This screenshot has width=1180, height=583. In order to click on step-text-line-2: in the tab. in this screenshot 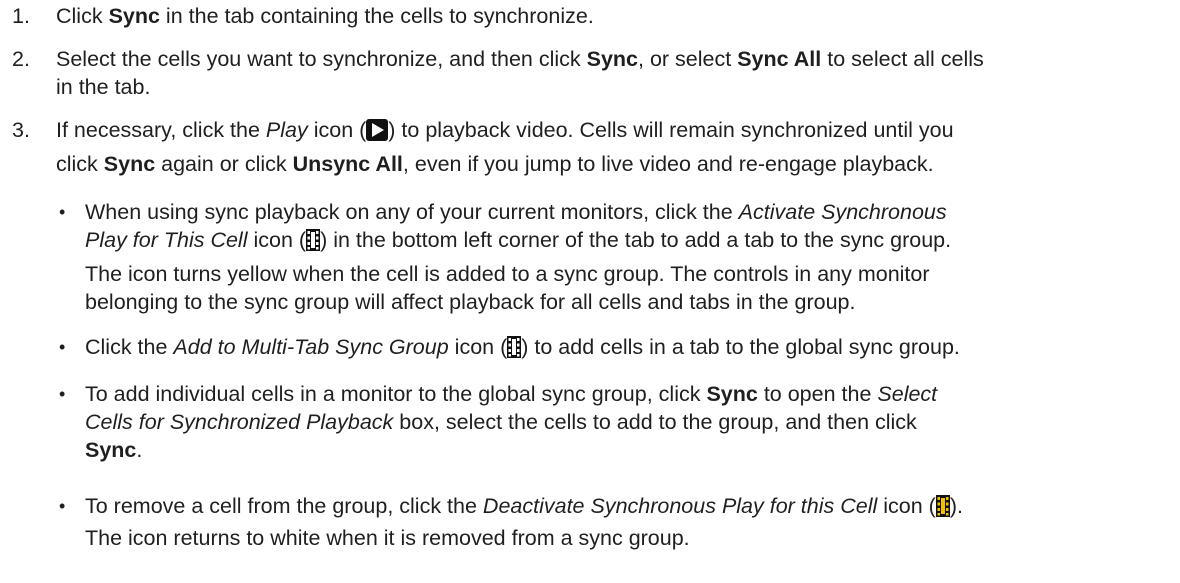, I will do `click(103, 87)`.